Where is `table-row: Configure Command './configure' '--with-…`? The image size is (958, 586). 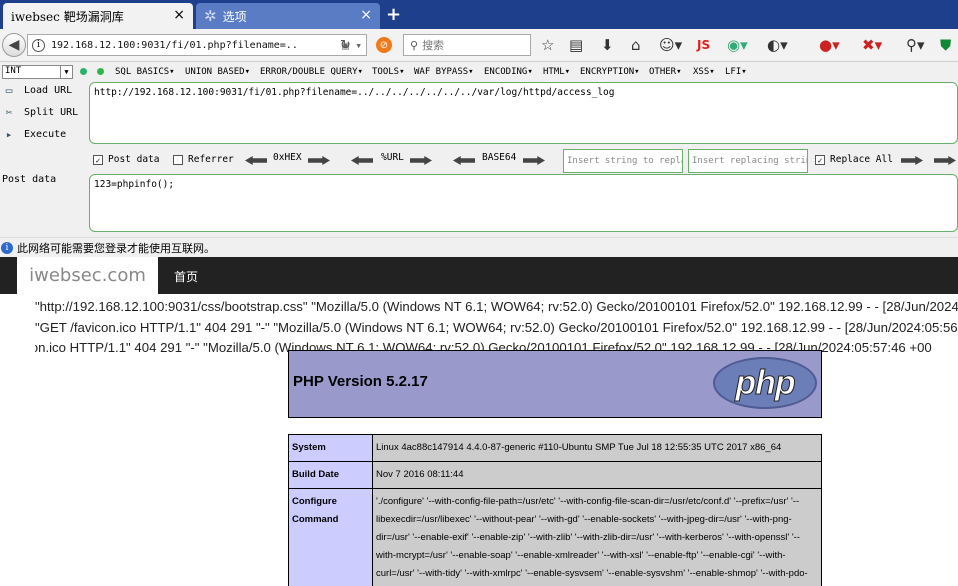
table-row: Configure Command './configure' '--with-… is located at coordinates (555, 537).